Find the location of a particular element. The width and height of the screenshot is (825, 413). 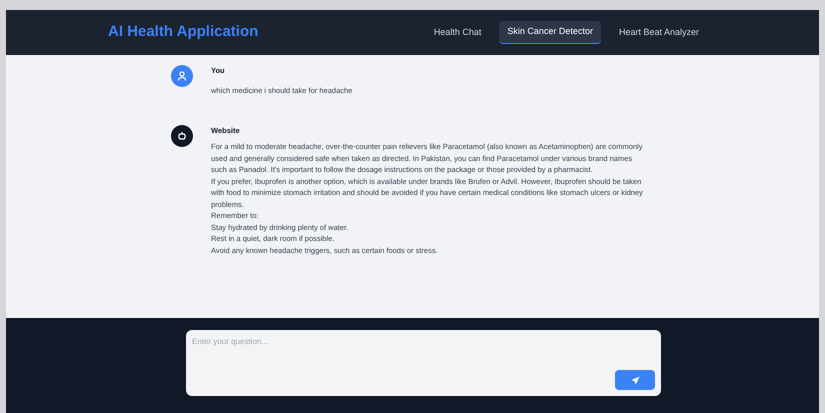

person-icon is located at coordinates (182, 76).